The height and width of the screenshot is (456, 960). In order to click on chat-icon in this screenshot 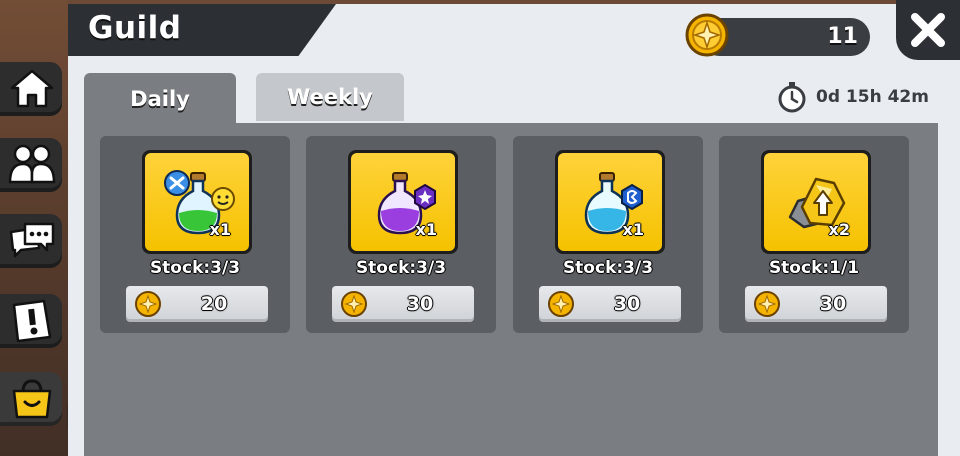, I will do `click(32, 240)`.